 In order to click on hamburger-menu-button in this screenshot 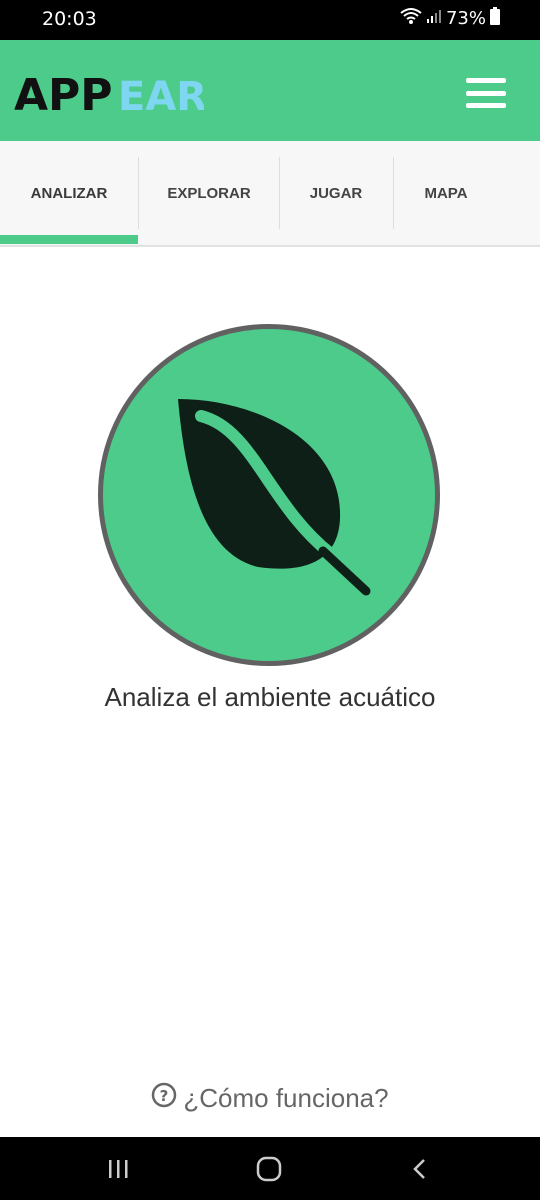, I will do `click(486, 93)`.